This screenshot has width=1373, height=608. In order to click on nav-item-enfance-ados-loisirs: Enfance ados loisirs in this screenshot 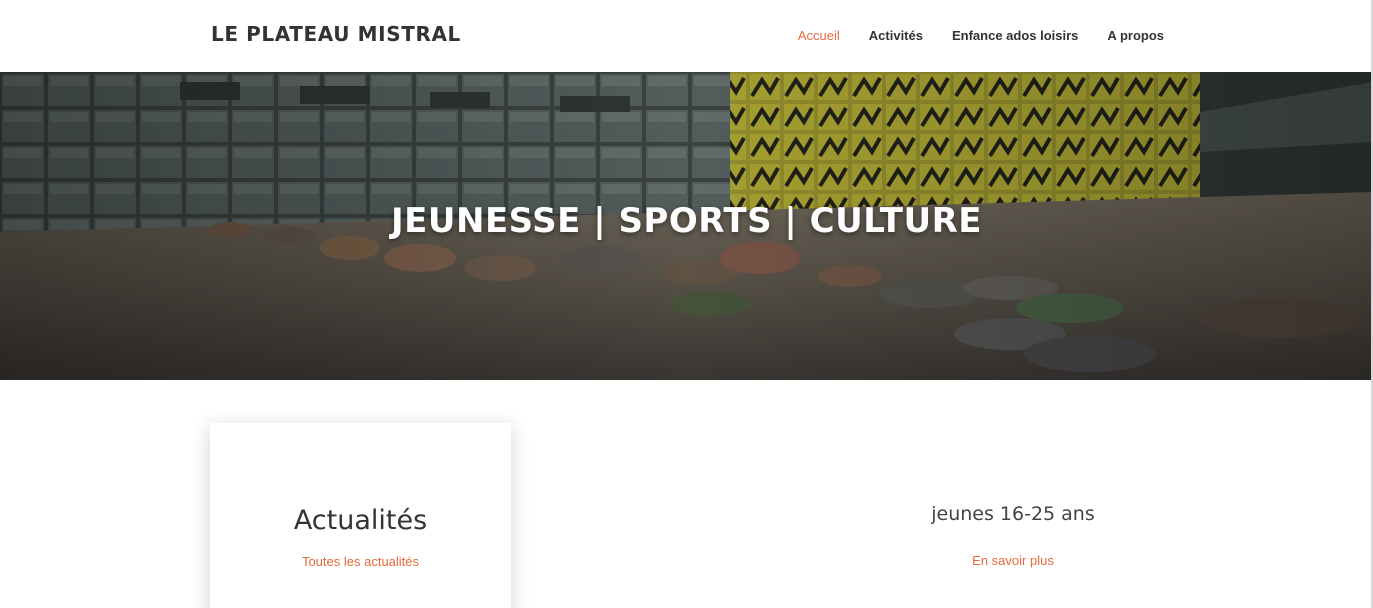, I will do `click(1015, 35)`.